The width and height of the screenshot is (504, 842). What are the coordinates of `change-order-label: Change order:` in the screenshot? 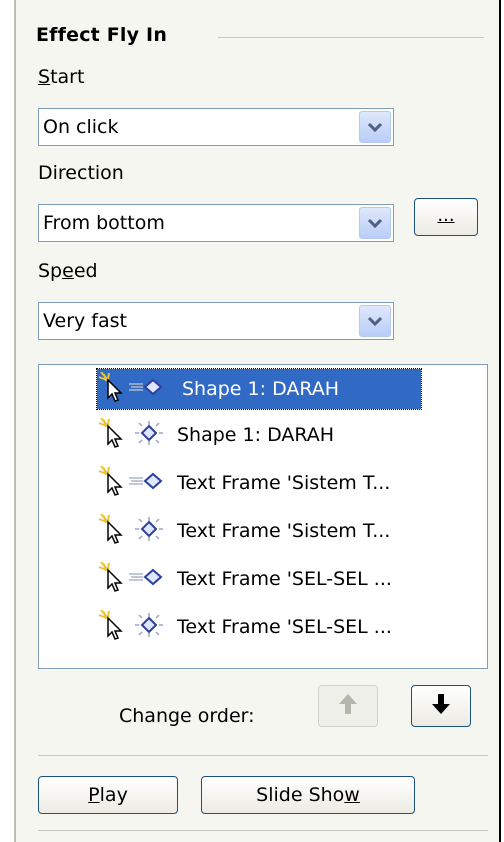 It's located at (187, 716).